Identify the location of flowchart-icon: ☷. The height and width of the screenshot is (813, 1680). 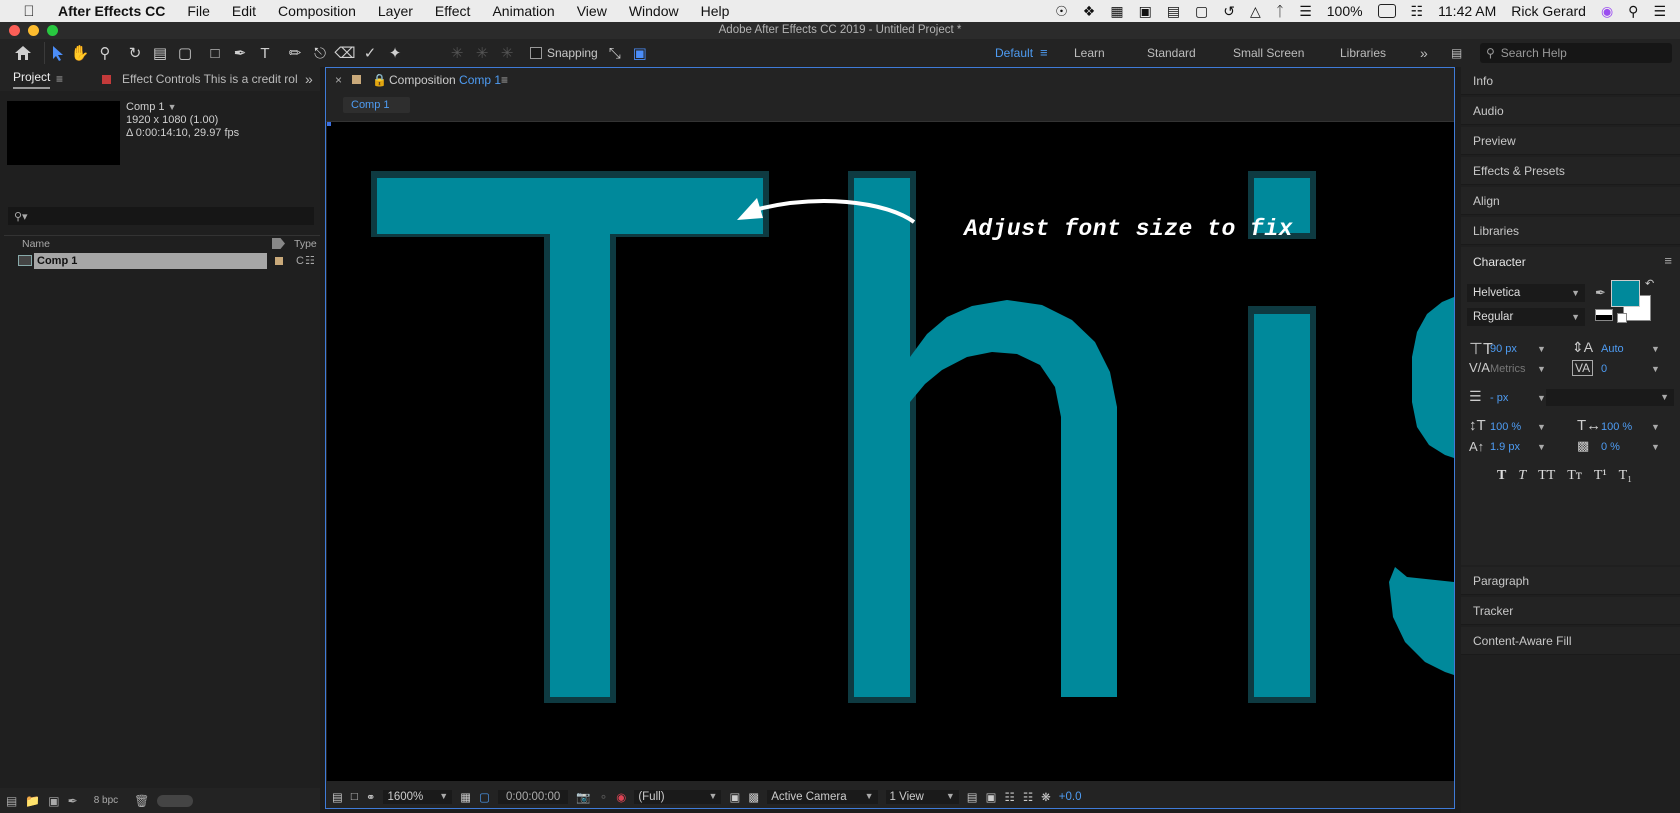
(1028, 797).